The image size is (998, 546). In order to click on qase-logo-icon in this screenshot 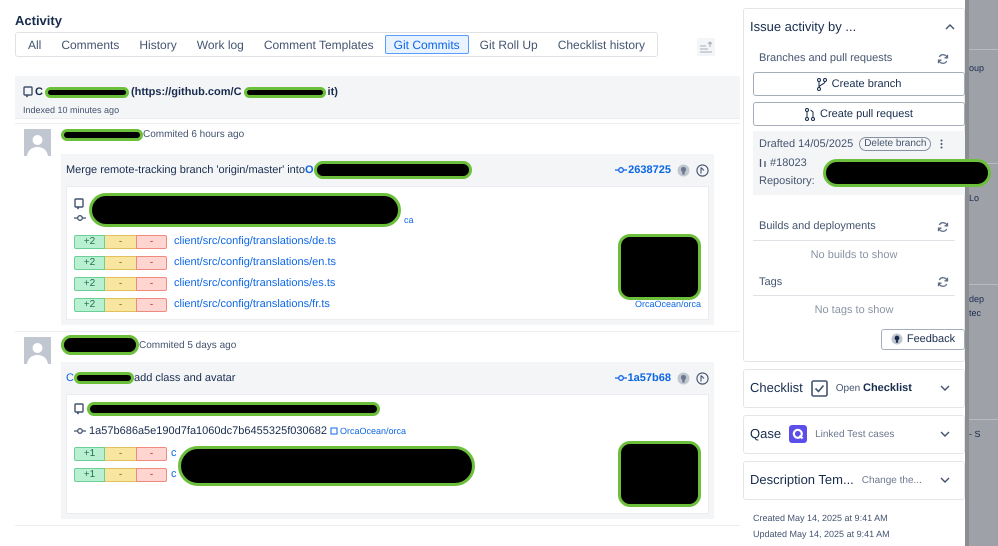, I will do `click(798, 434)`.